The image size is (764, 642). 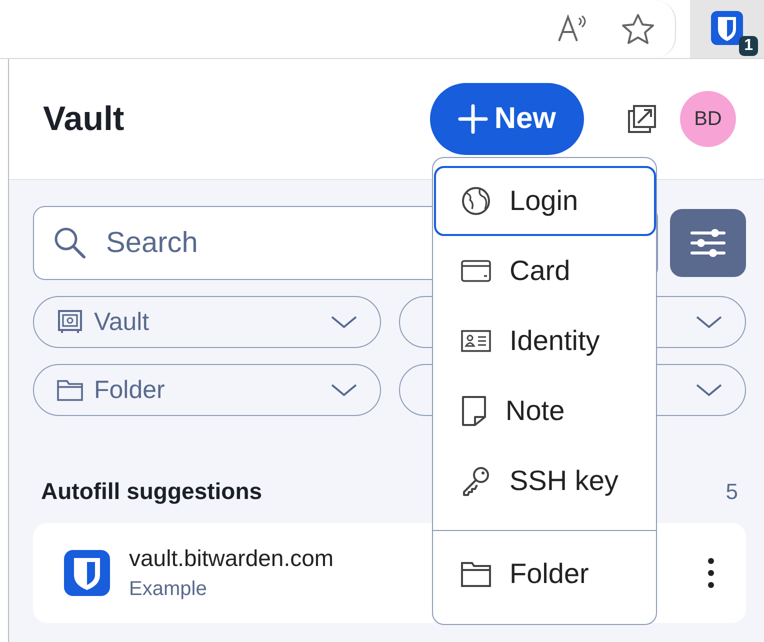 What do you see at coordinates (545, 201) in the screenshot?
I see `menu-item: Login` at bounding box center [545, 201].